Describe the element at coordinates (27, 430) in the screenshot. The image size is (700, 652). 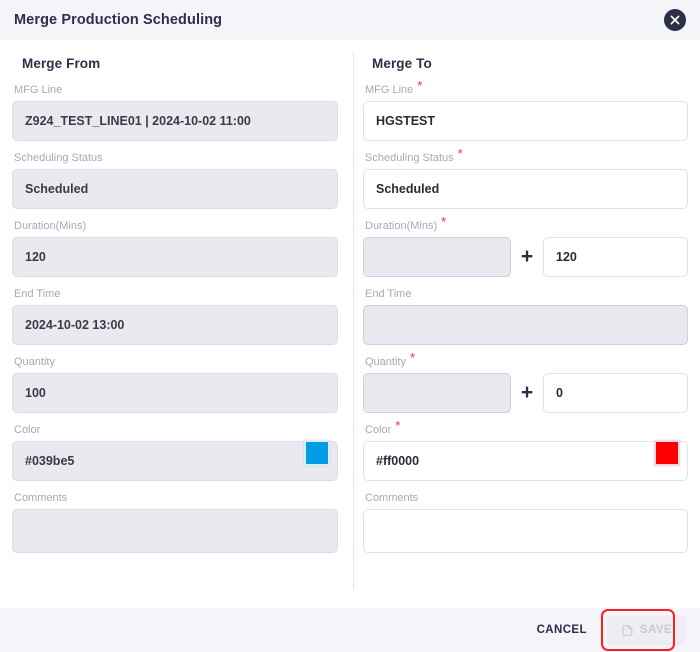
I see `label-from-color: Color` at that location.